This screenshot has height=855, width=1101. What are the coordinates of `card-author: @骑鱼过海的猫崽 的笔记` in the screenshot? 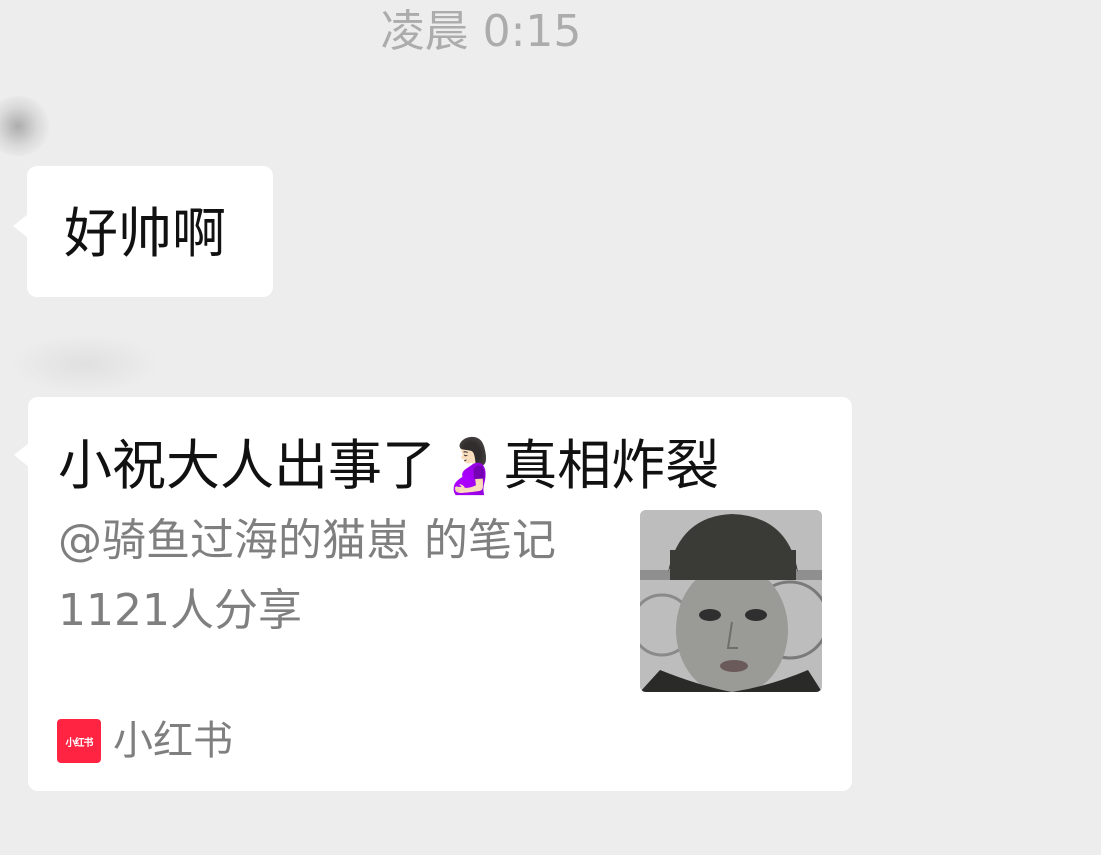 It's located at (307, 540).